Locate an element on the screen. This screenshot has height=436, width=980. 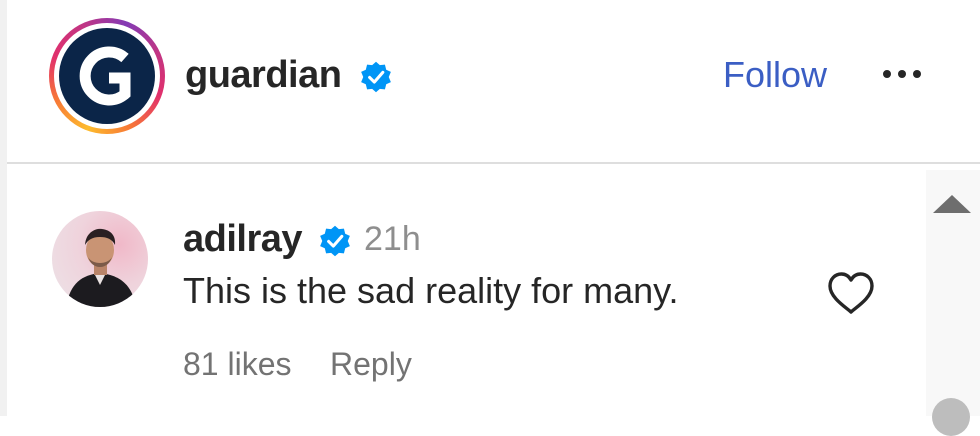
left-panel-edge is located at coordinates (3, 208).